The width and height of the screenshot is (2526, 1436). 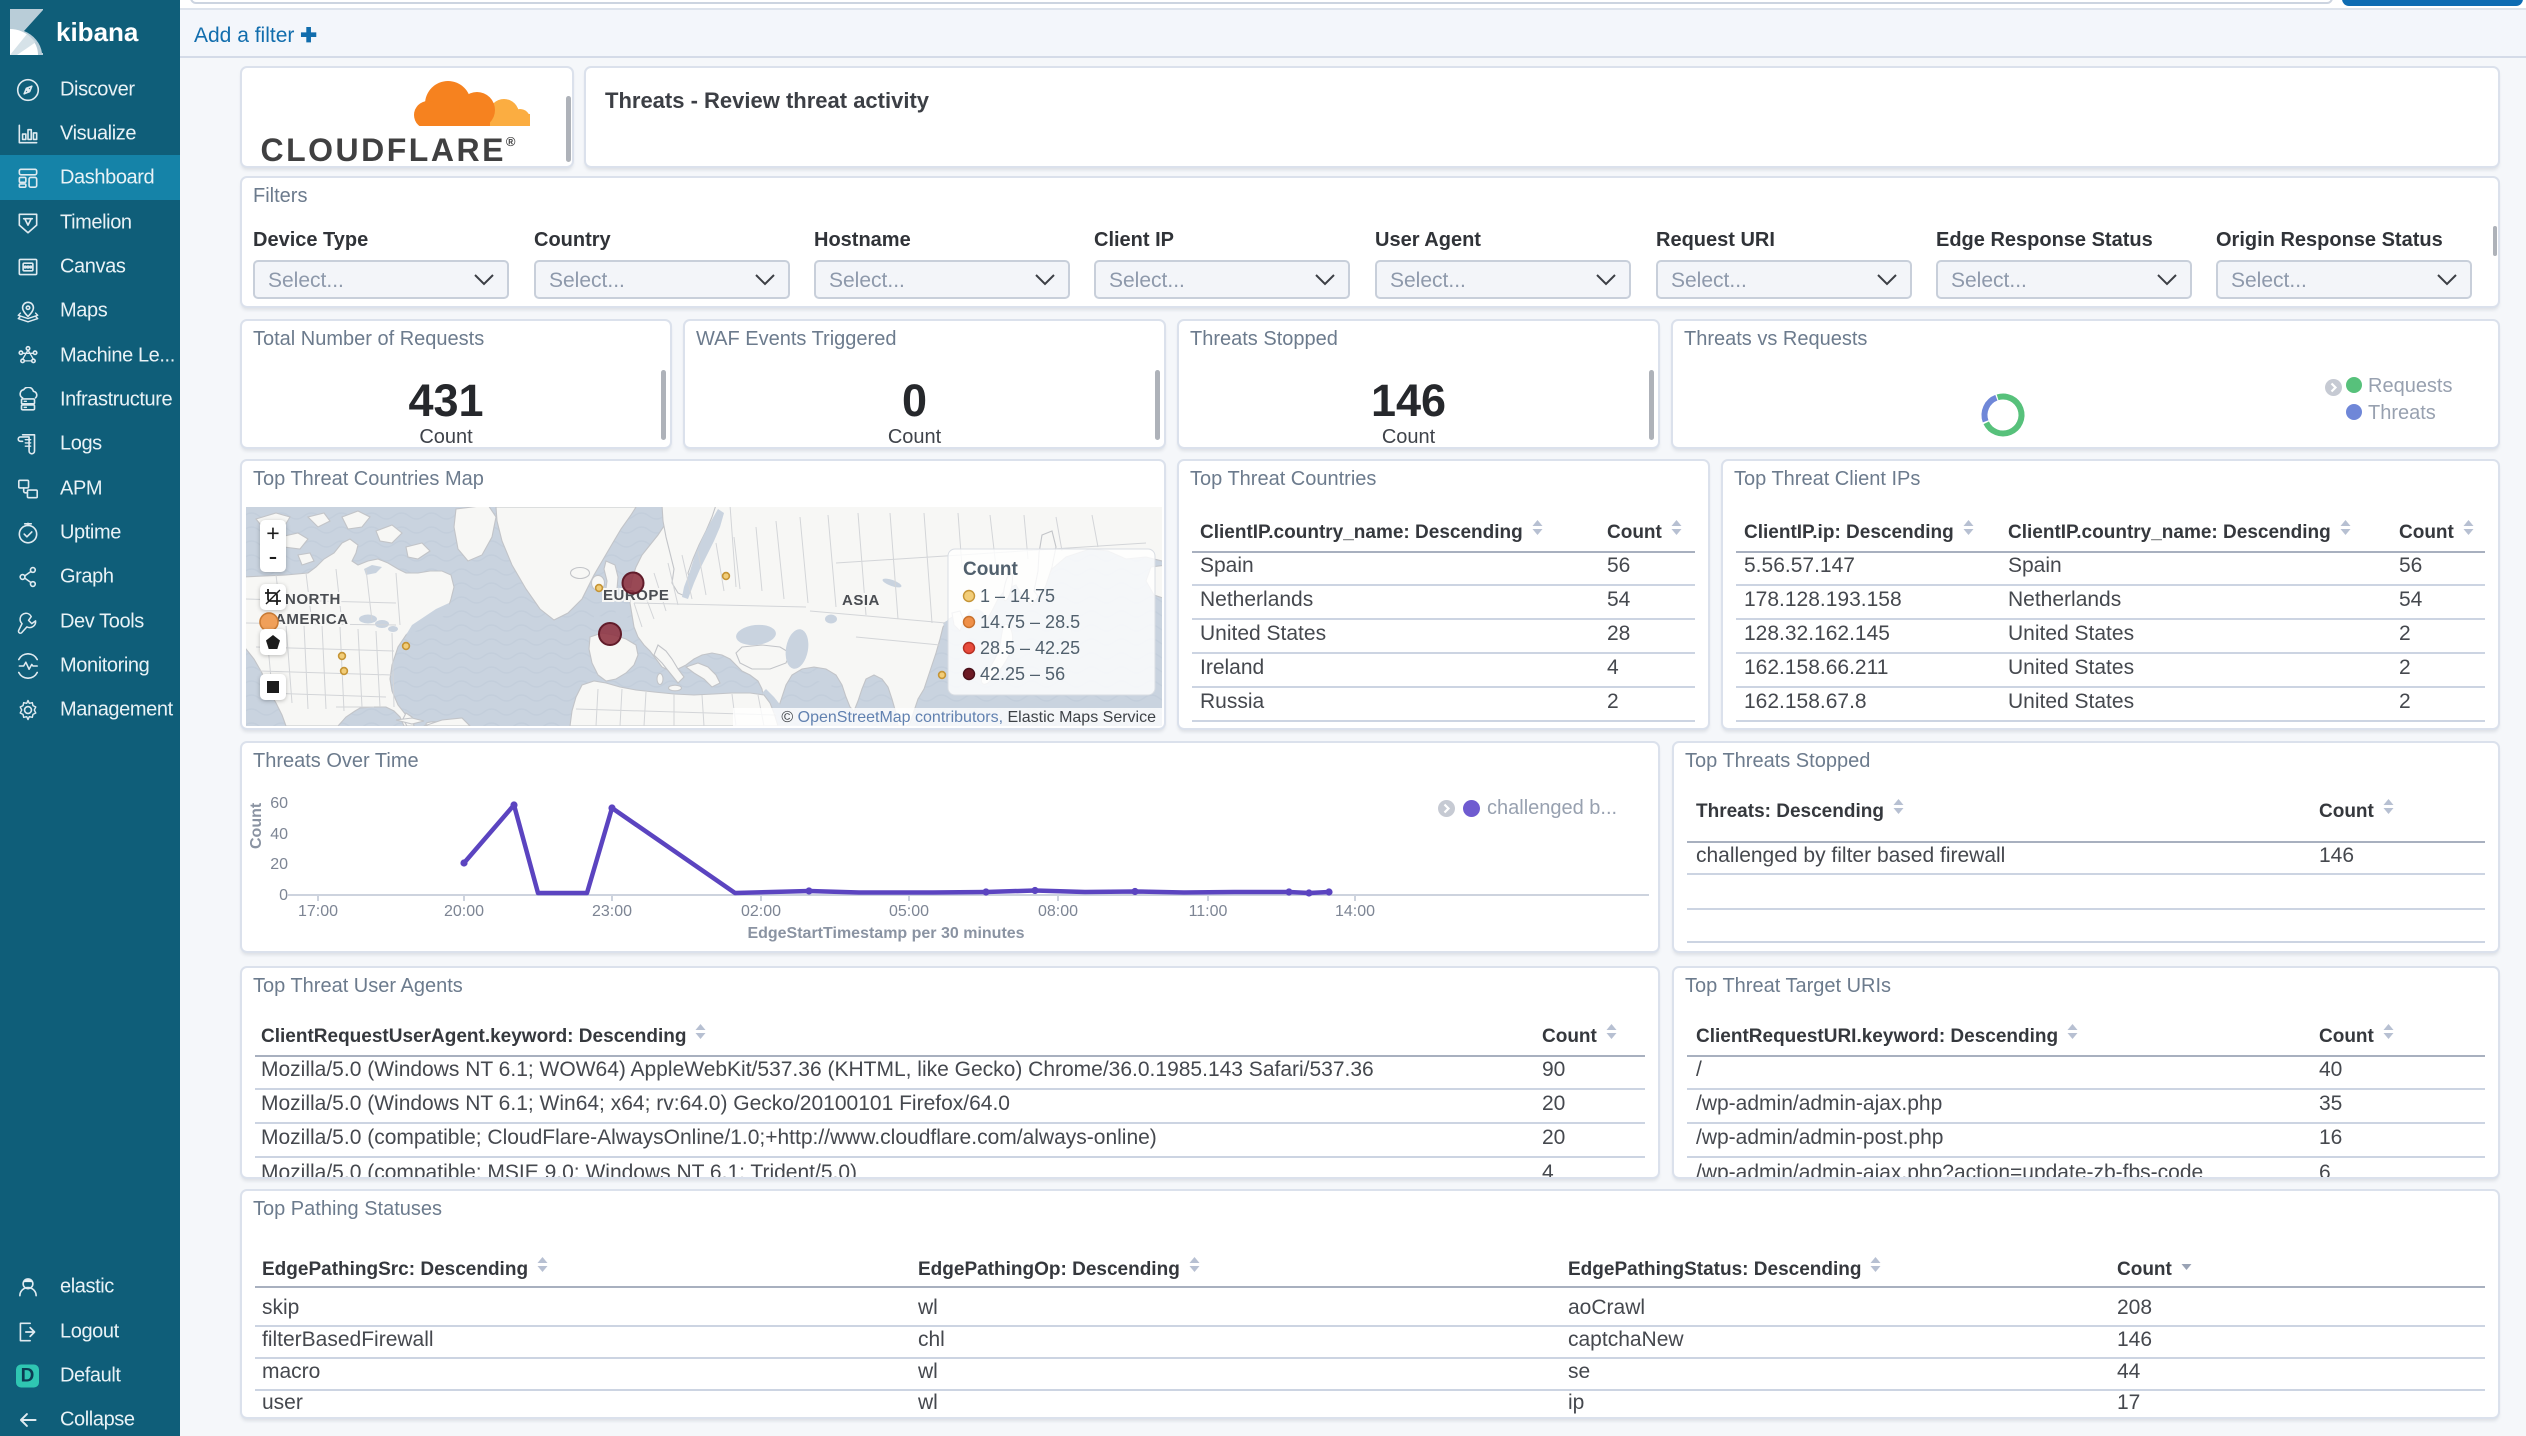 What do you see at coordinates (313, 599) in the screenshot?
I see `svg-text: NORTH` at bounding box center [313, 599].